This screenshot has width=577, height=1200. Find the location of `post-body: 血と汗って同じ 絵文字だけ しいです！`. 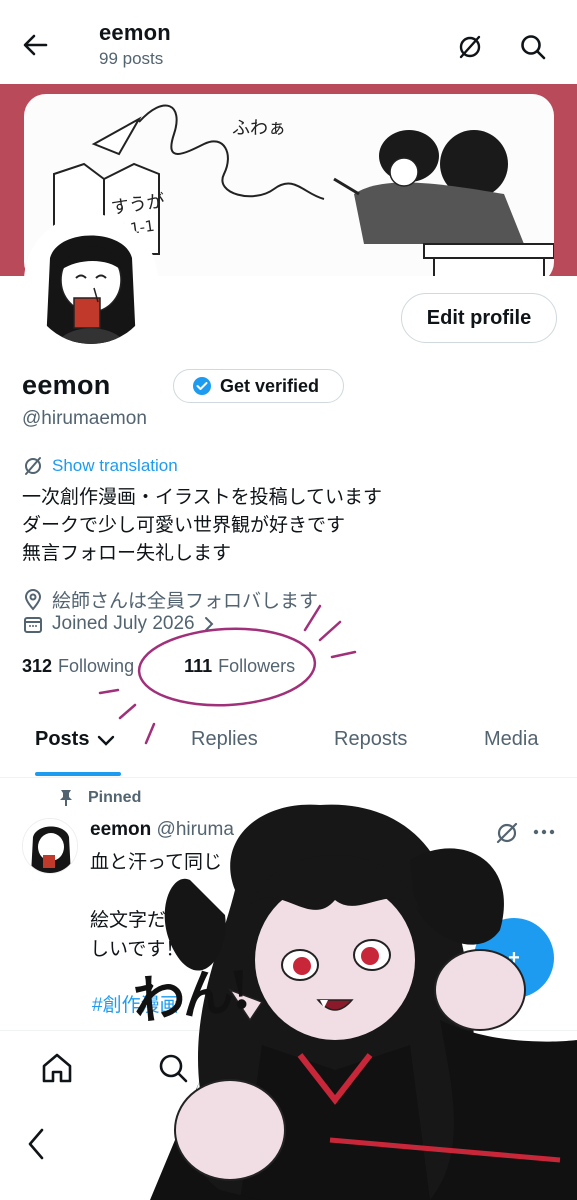

post-body: 血と汗って同じ 絵文字だけ しいです！ is located at coordinates (156, 906).